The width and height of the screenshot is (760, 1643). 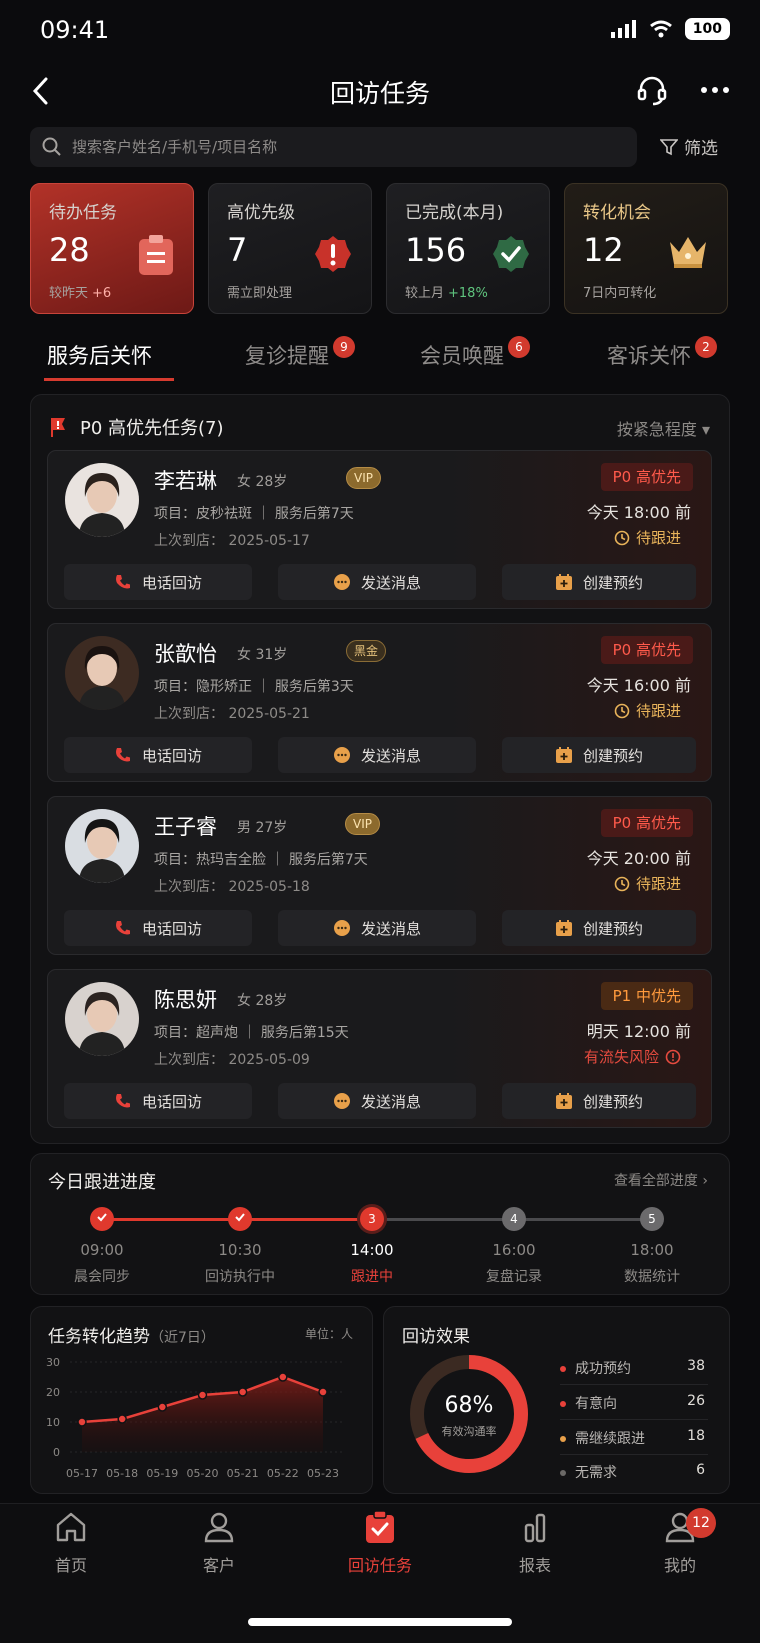 What do you see at coordinates (329, 1334) in the screenshot?
I see `trend-unit: 单位：人` at bounding box center [329, 1334].